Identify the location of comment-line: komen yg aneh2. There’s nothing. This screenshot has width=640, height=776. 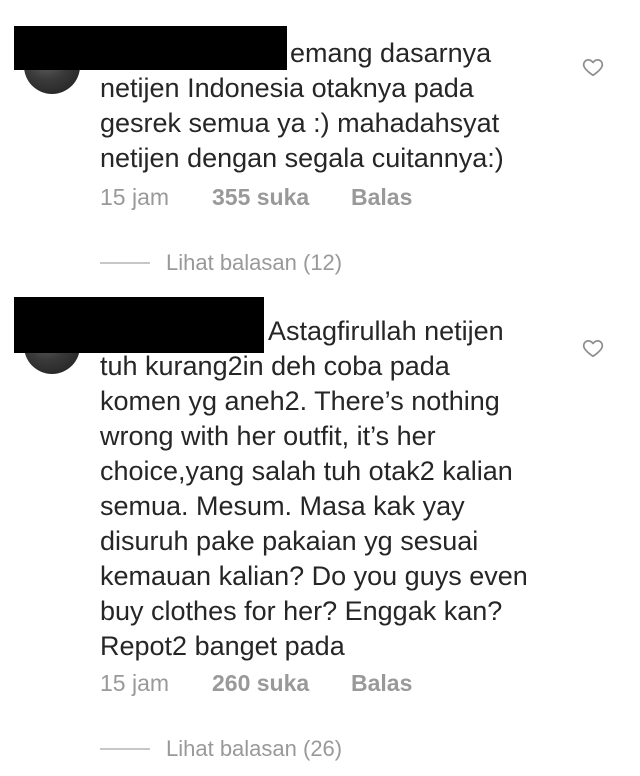
(300, 401).